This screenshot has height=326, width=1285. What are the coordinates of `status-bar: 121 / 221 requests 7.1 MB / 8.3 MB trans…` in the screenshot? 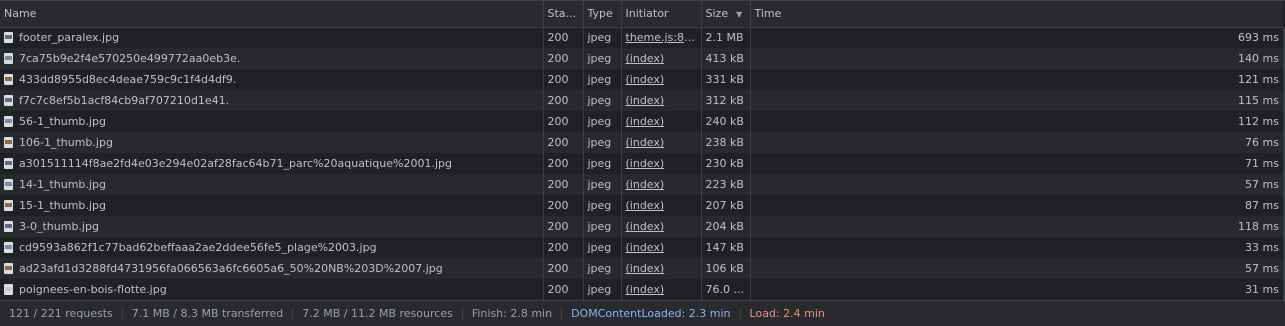 It's located at (642, 313).